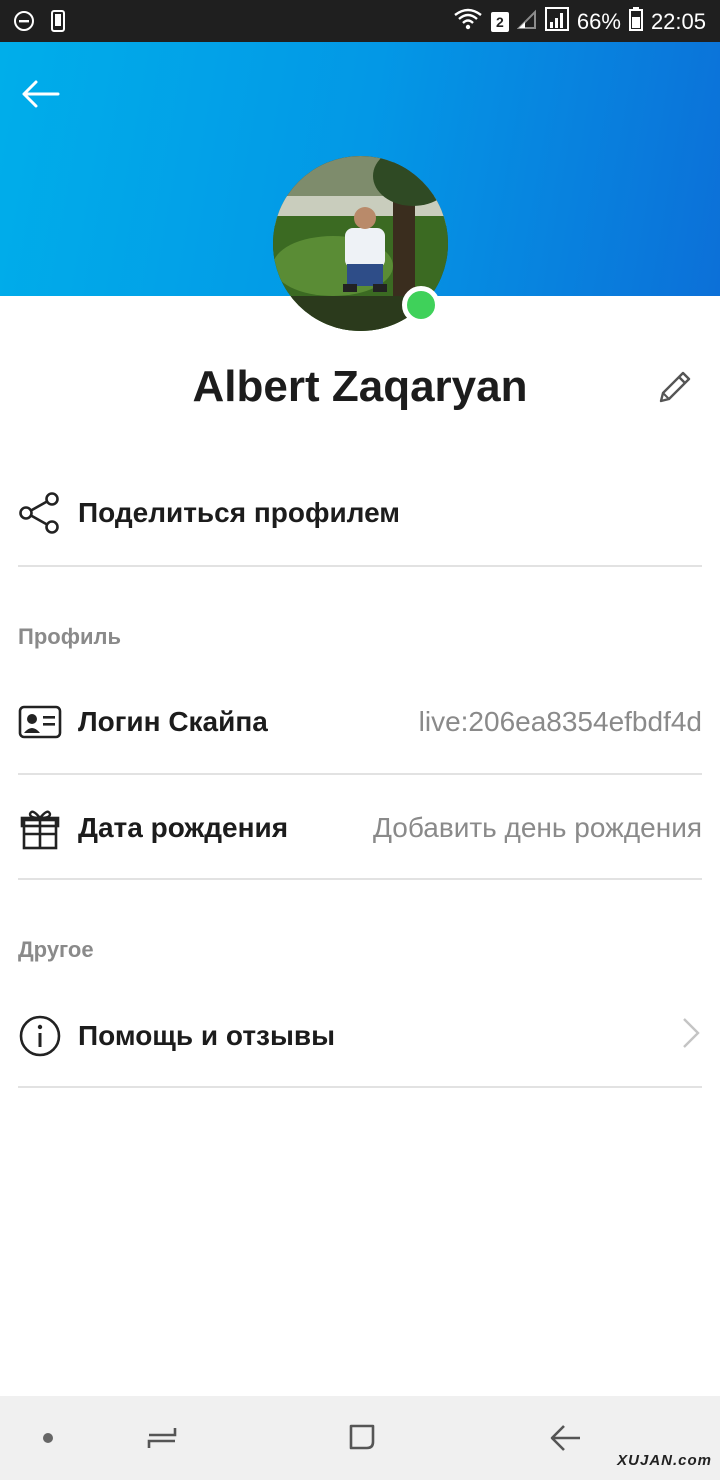 The width and height of the screenshot is (720, 1480). I want to click on phone-icon, so click(58, 23).